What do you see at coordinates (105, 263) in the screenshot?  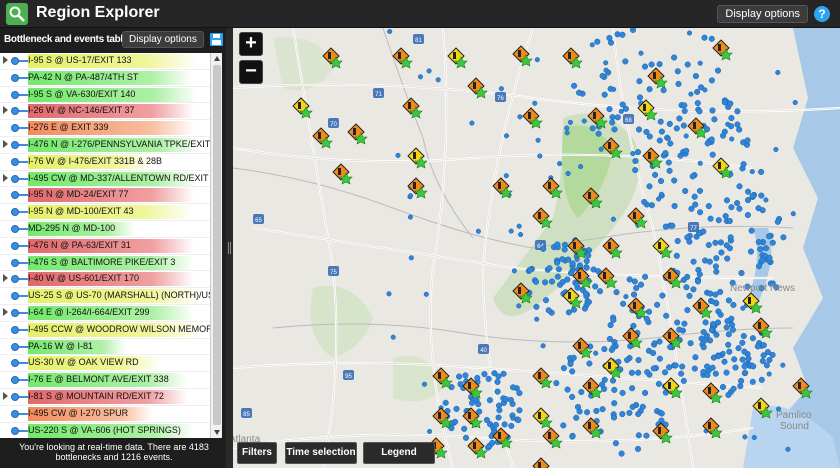 I see `table-row: I-476 S @ BALTIMORE PIKE/EXIT 3` at bounding box center [105, 263].